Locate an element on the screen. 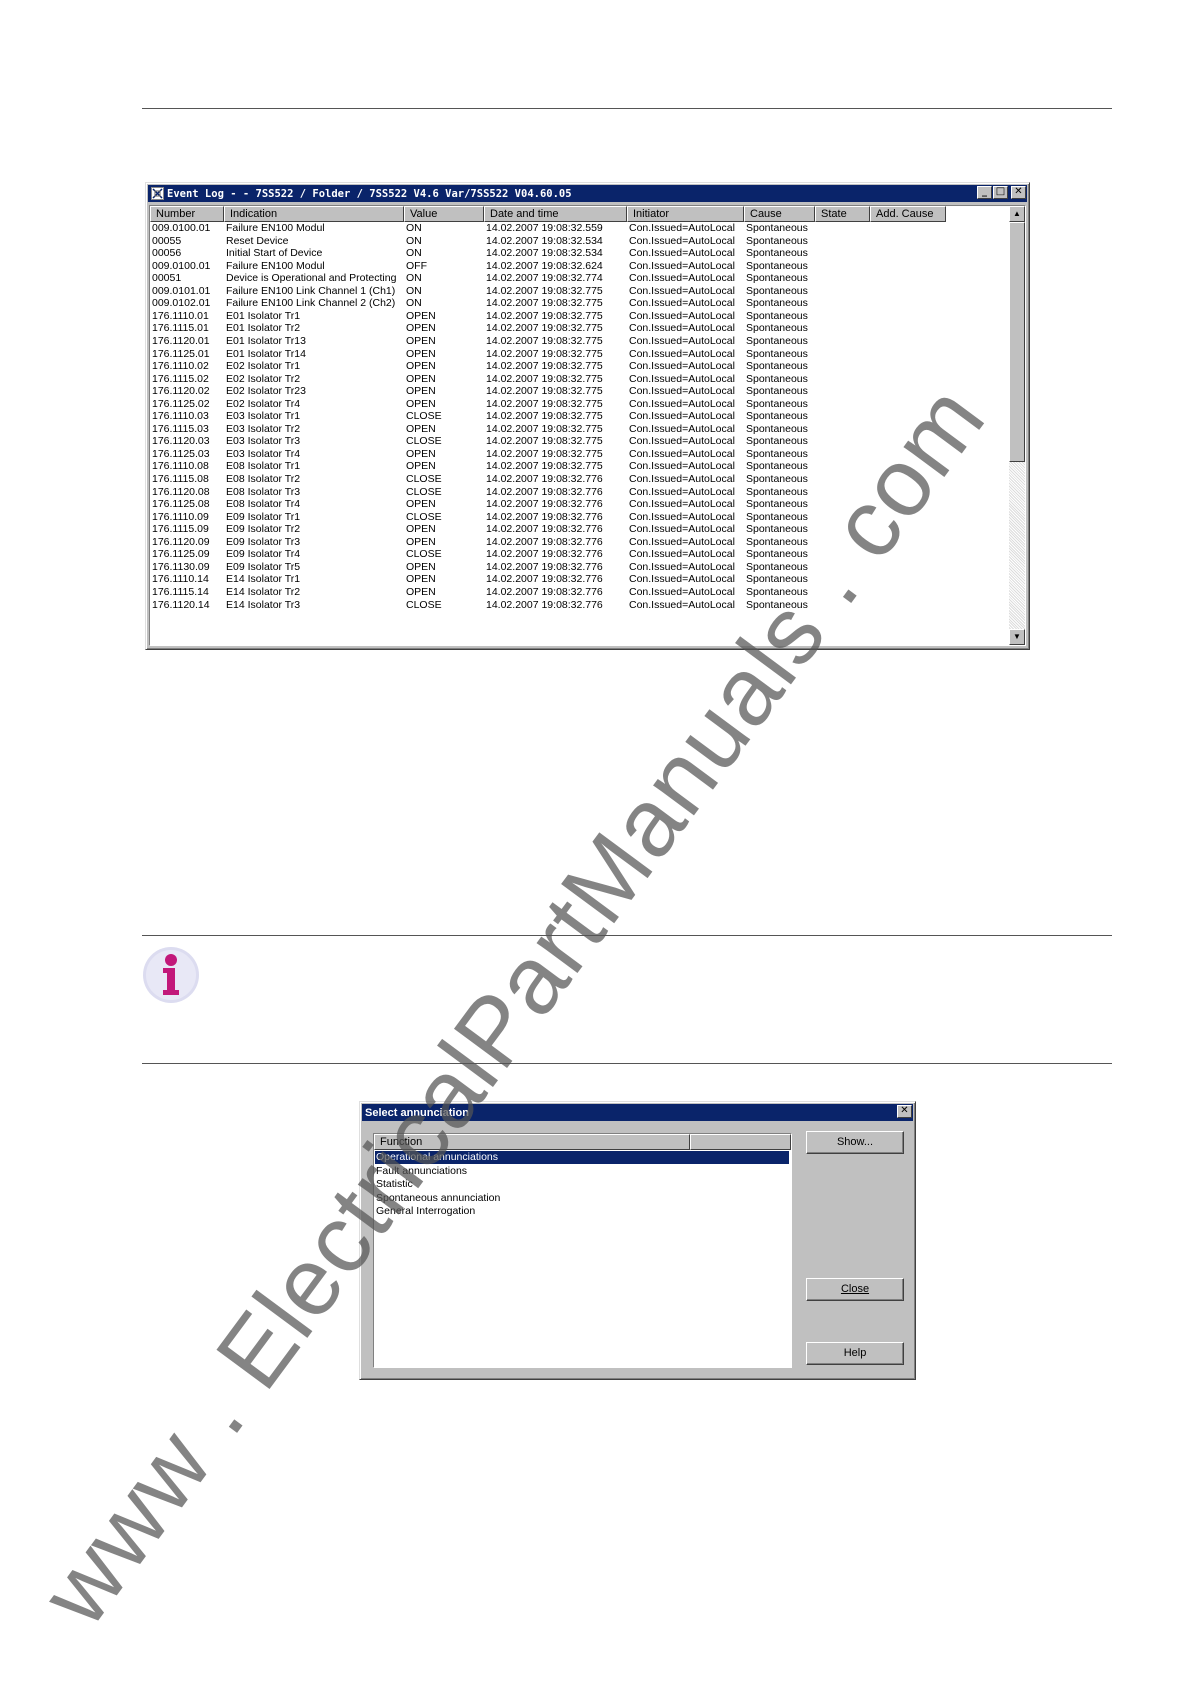 The image size is (1190, 1684). scroll-up-button: ▲ is located at coordinates (1017, 214).